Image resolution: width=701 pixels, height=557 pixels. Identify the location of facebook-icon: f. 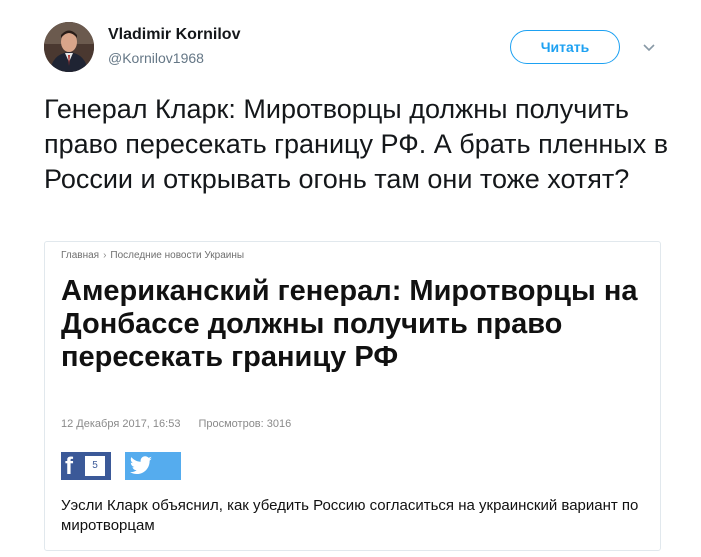
(69, 466).